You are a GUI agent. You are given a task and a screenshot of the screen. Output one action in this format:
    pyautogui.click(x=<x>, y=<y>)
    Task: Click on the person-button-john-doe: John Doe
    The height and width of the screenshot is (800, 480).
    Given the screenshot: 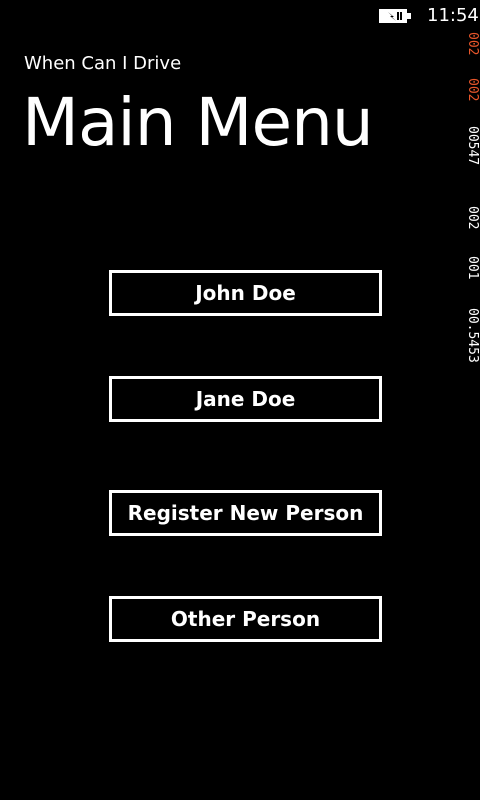 What is the action you would take?
    pyautogui.click(x=245, y=293)
    